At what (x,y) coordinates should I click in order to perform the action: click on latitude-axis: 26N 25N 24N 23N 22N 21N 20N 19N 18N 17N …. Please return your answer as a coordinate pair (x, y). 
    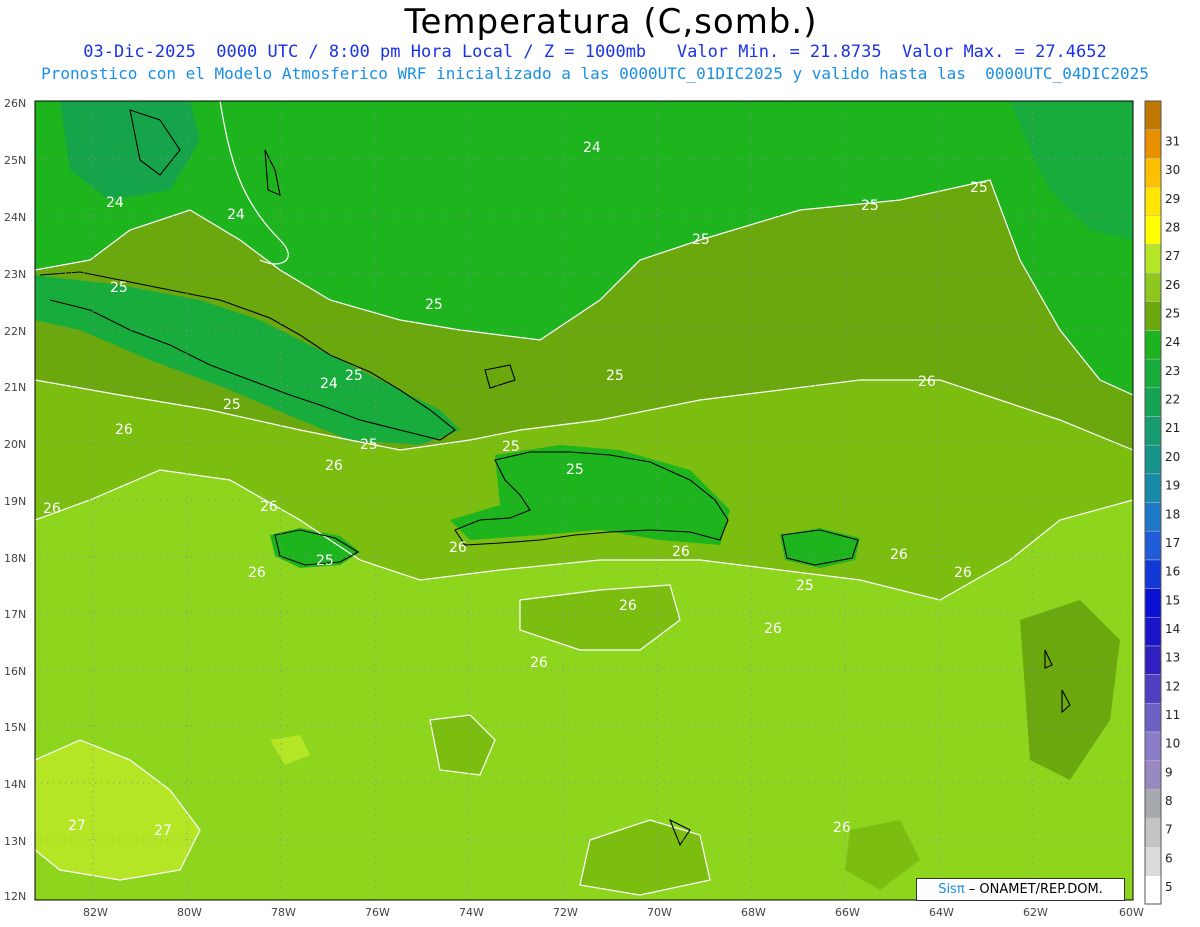
    Looking at the image, I should click on (15, 500).